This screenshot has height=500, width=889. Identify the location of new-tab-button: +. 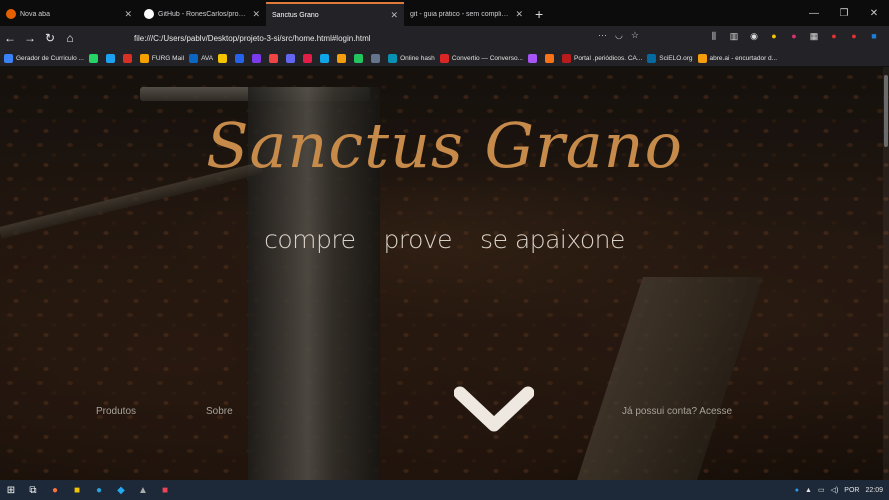
(539, 14).